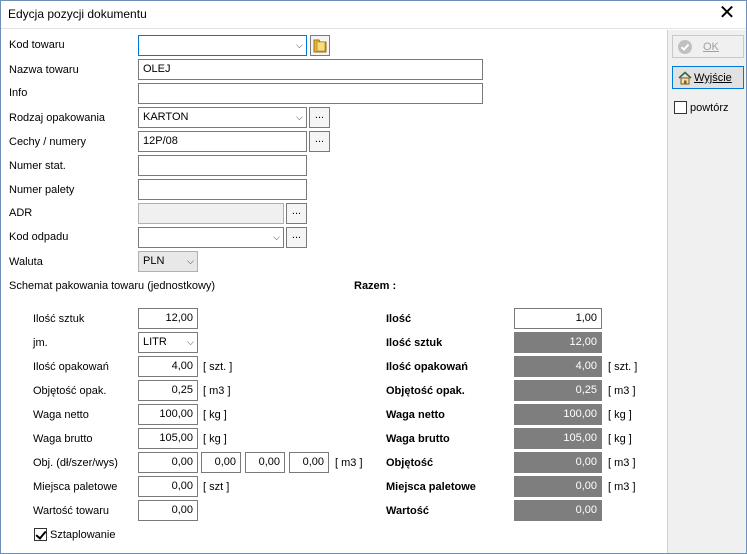  I want to click on adr-label: ADR, so click(21, 213).